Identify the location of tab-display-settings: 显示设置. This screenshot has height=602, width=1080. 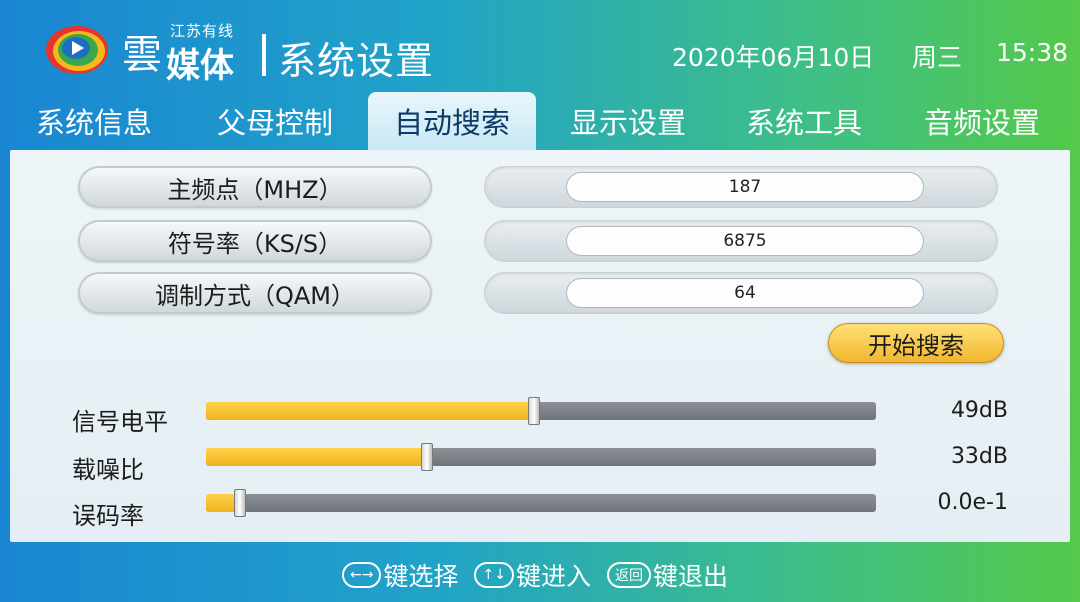
(628, 121).